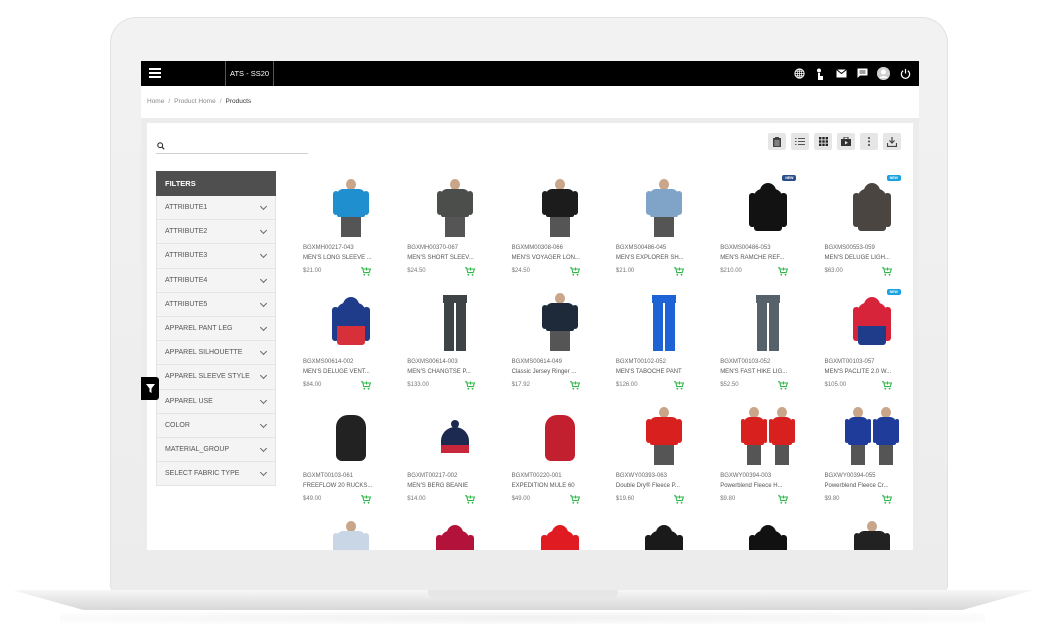 The image size is (1045, 641). I want to click on grid-view-button, so click(823, 141).